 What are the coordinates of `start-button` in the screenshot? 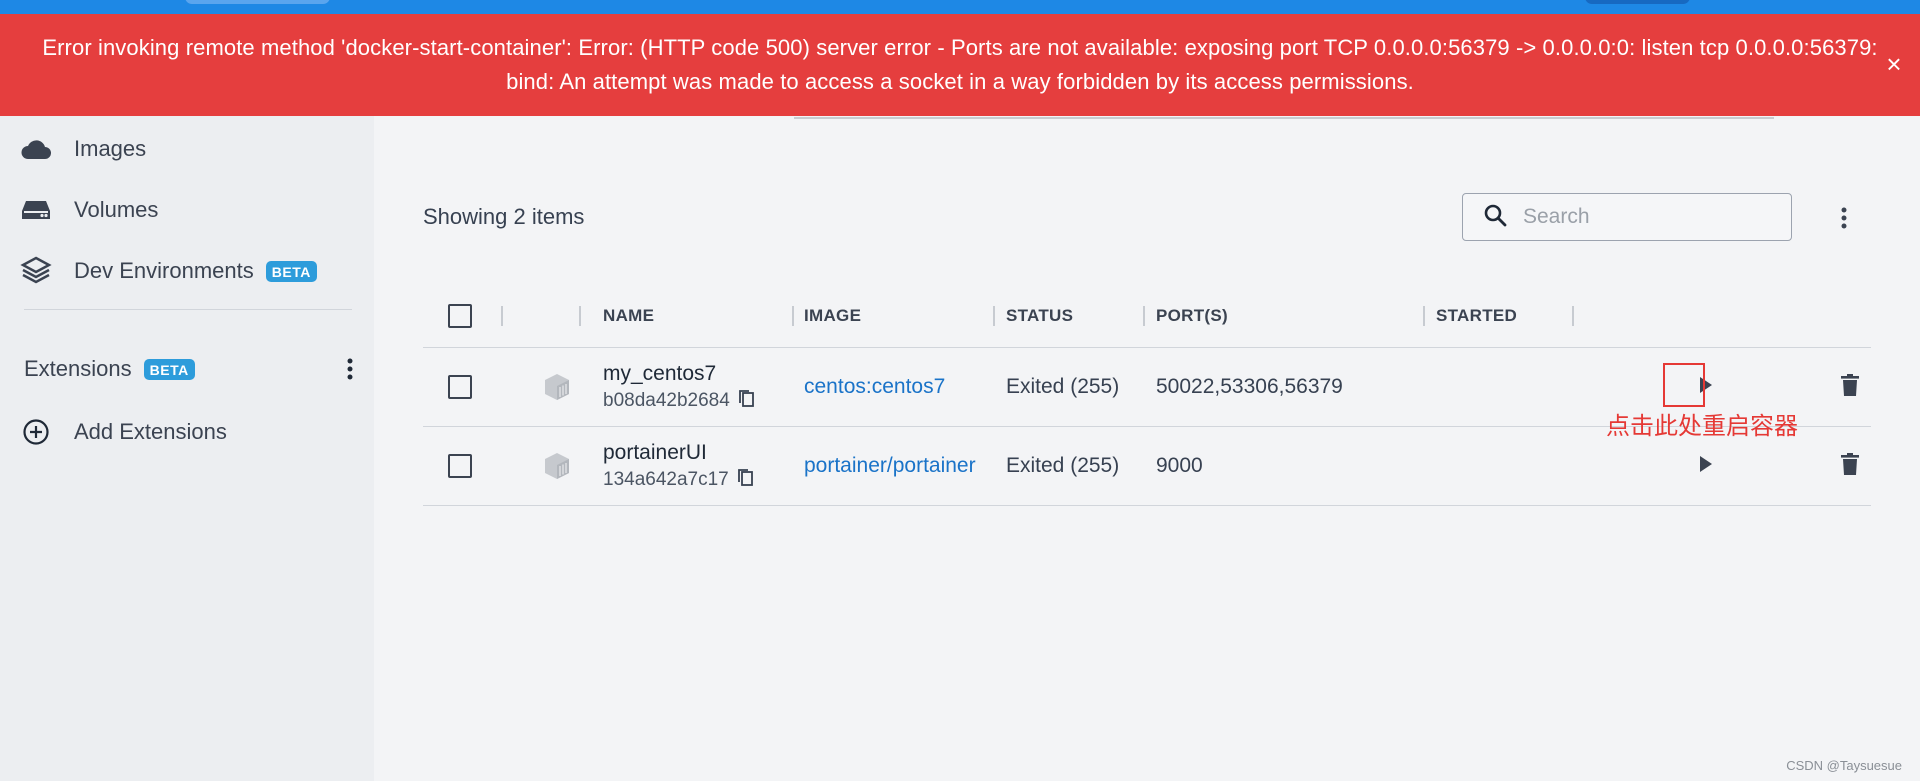 It's located at (1706, 466).